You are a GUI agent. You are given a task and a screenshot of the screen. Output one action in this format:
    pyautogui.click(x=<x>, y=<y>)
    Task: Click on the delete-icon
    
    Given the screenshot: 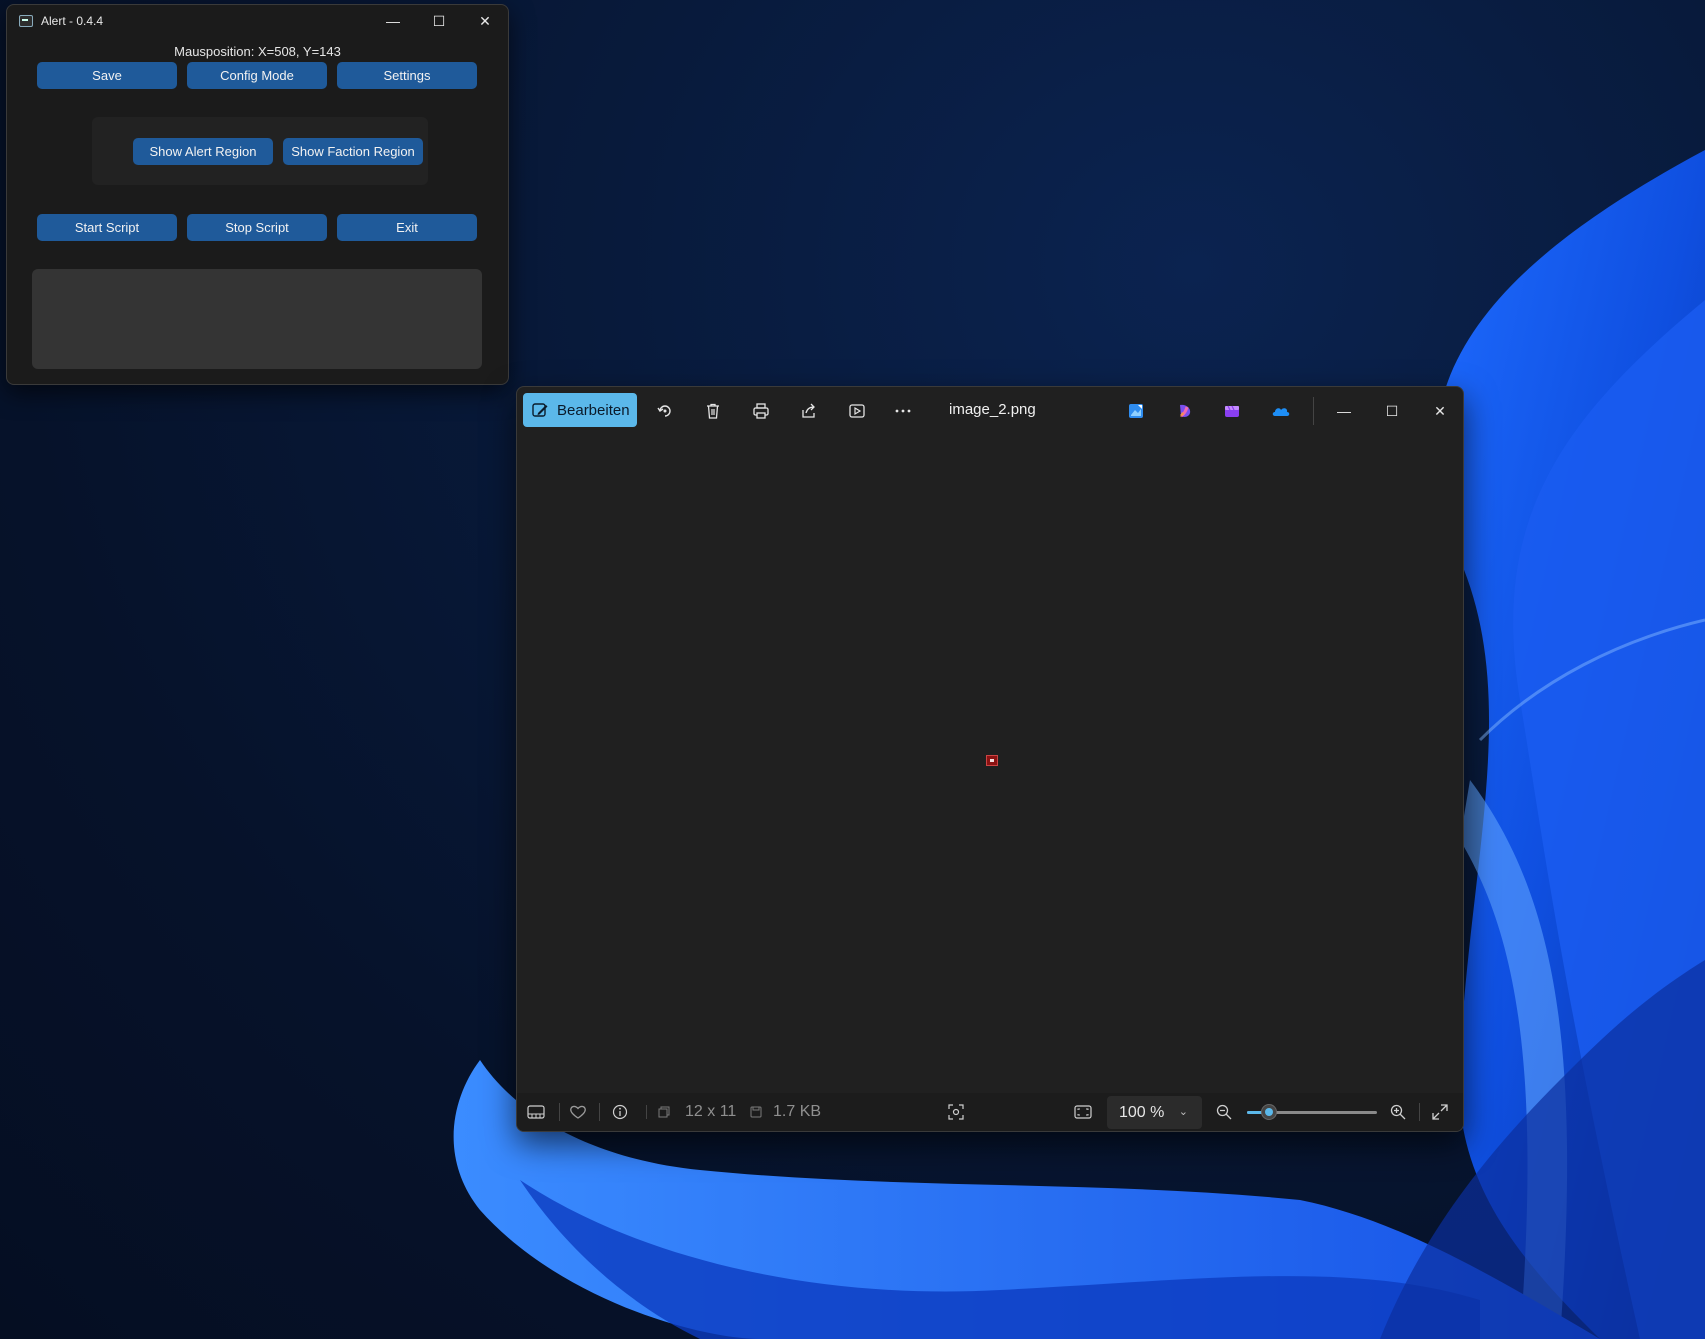 What is the action you would take?
    pyautogui.click(x=713, y=411)
    